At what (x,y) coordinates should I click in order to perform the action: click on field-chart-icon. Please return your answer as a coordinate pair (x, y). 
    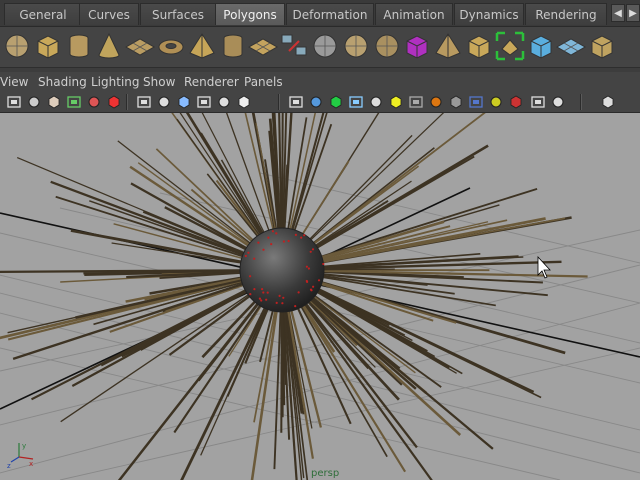
    Looking at the image, I should click on (224, 102).